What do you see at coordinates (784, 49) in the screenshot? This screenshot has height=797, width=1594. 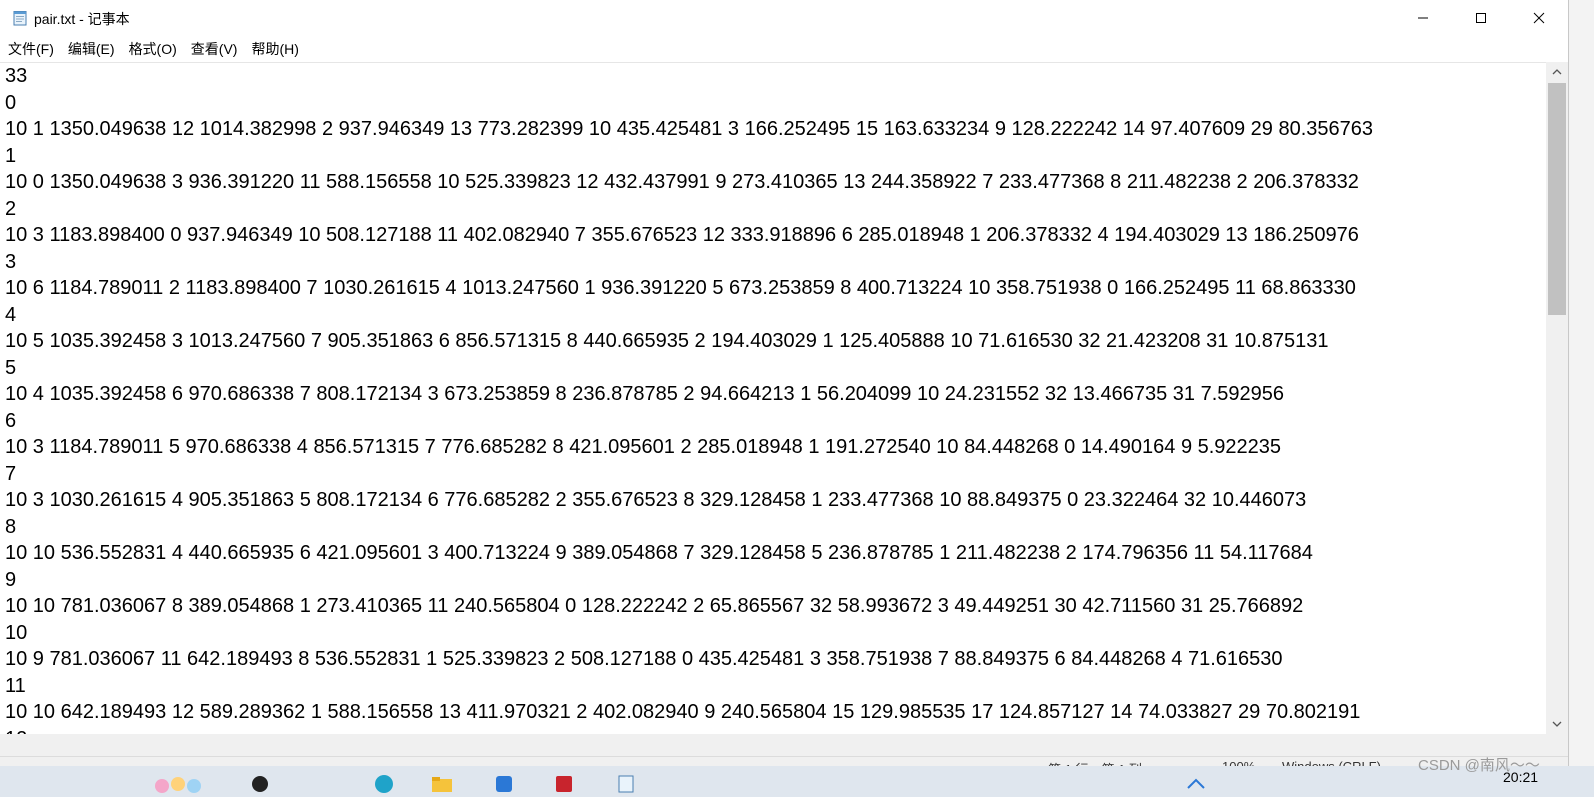 I see `menu-bar: 文件(F) 编辑(E) 格式(O) 查看(V) 帮助(H)` at bounding box center [784, 49].